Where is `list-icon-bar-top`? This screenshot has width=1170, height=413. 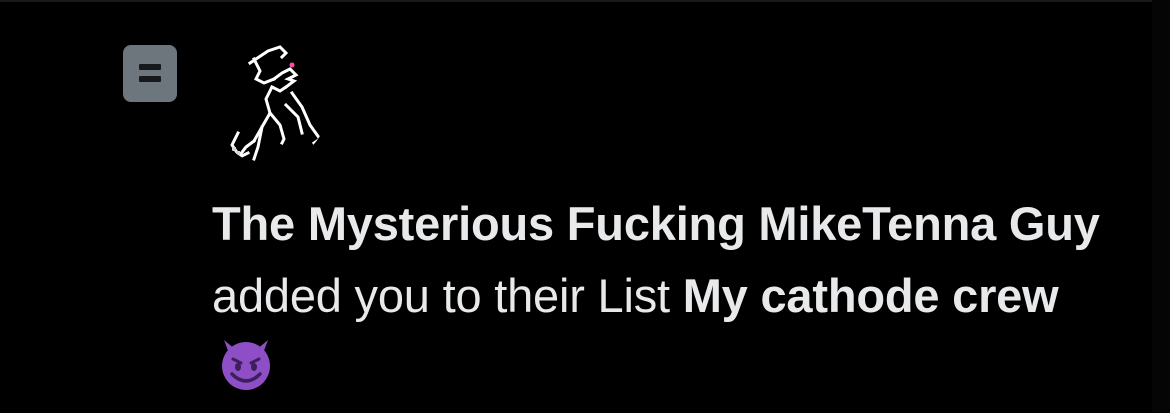
list-icon-bar-top is located at coordinates (150, 67).